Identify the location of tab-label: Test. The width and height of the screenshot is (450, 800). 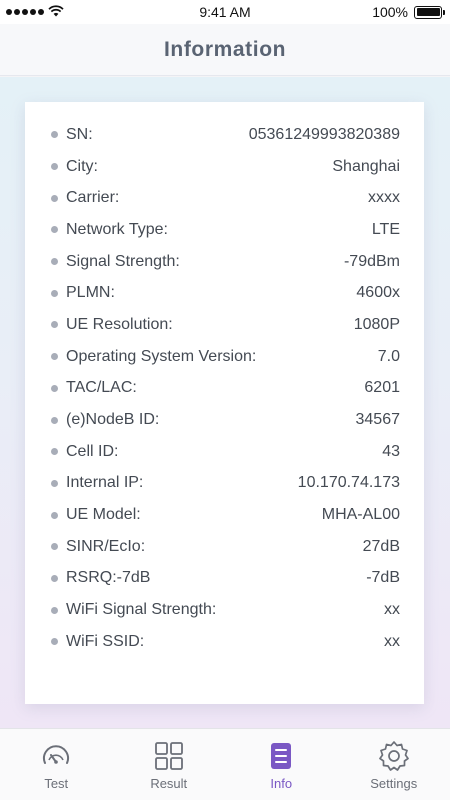
(56, 783).